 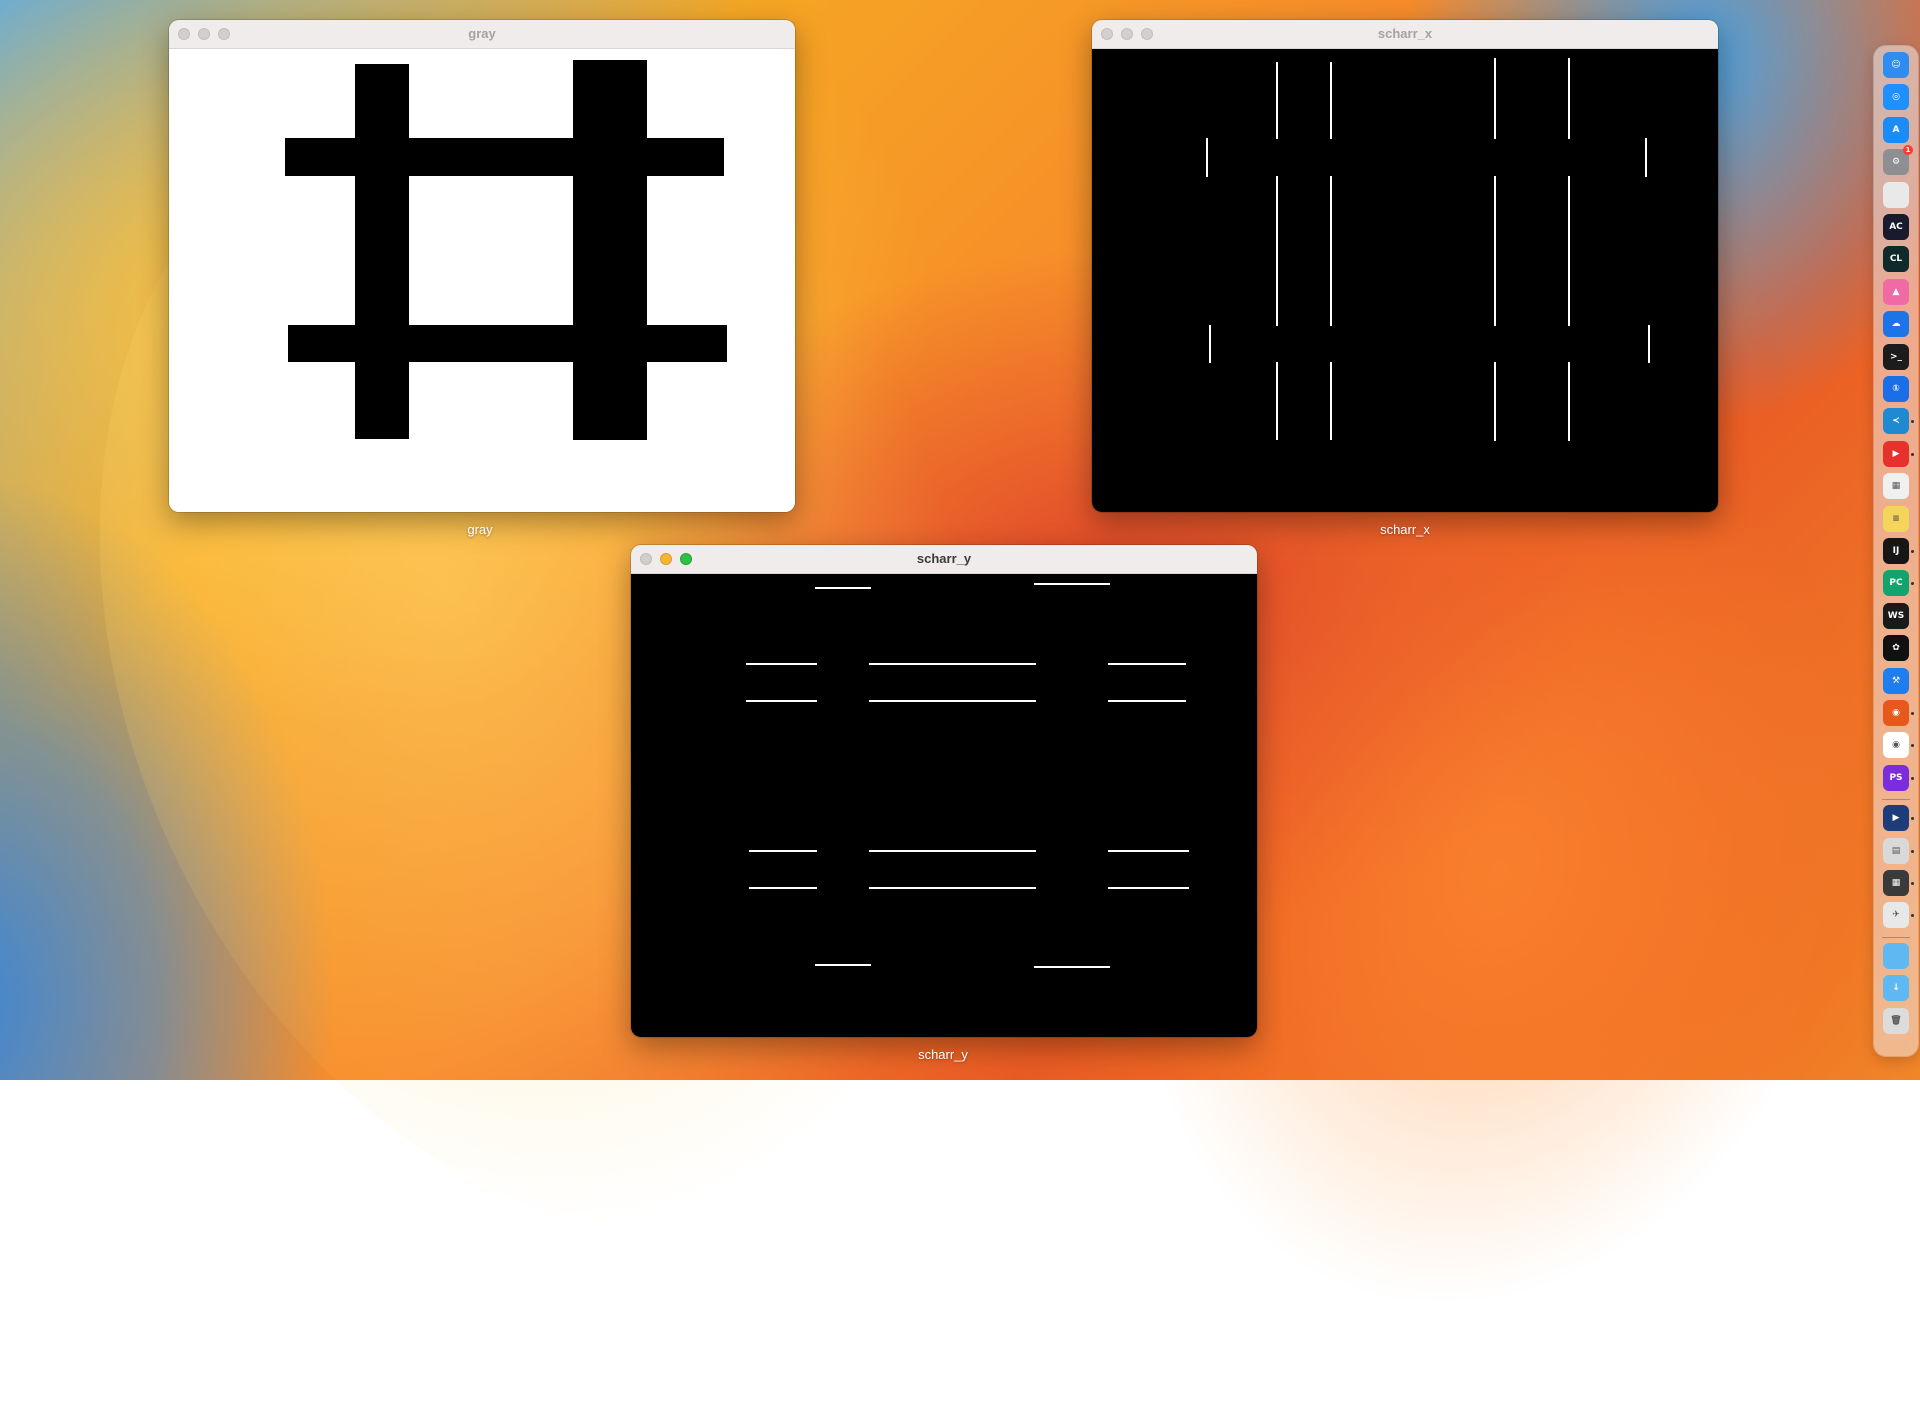 I want to click on chatgpt-icon: ✿, so click(x=1896, y=648).